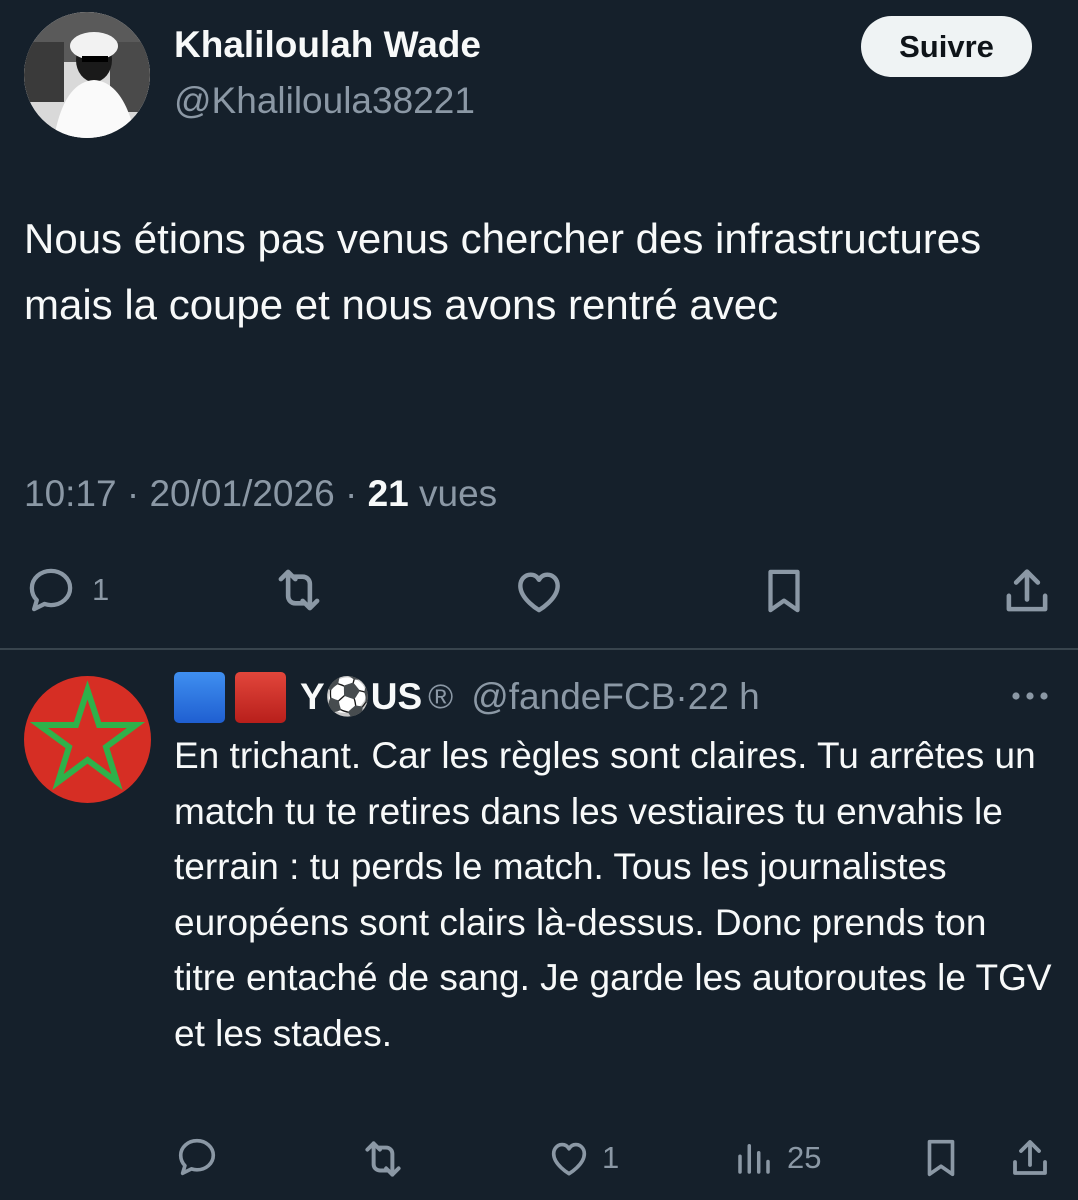 The width and height of the screenshot is (1078, 1200). Describe the element at coordinates (754, 1159) in the screenshot. I see `views-icon` at that location.